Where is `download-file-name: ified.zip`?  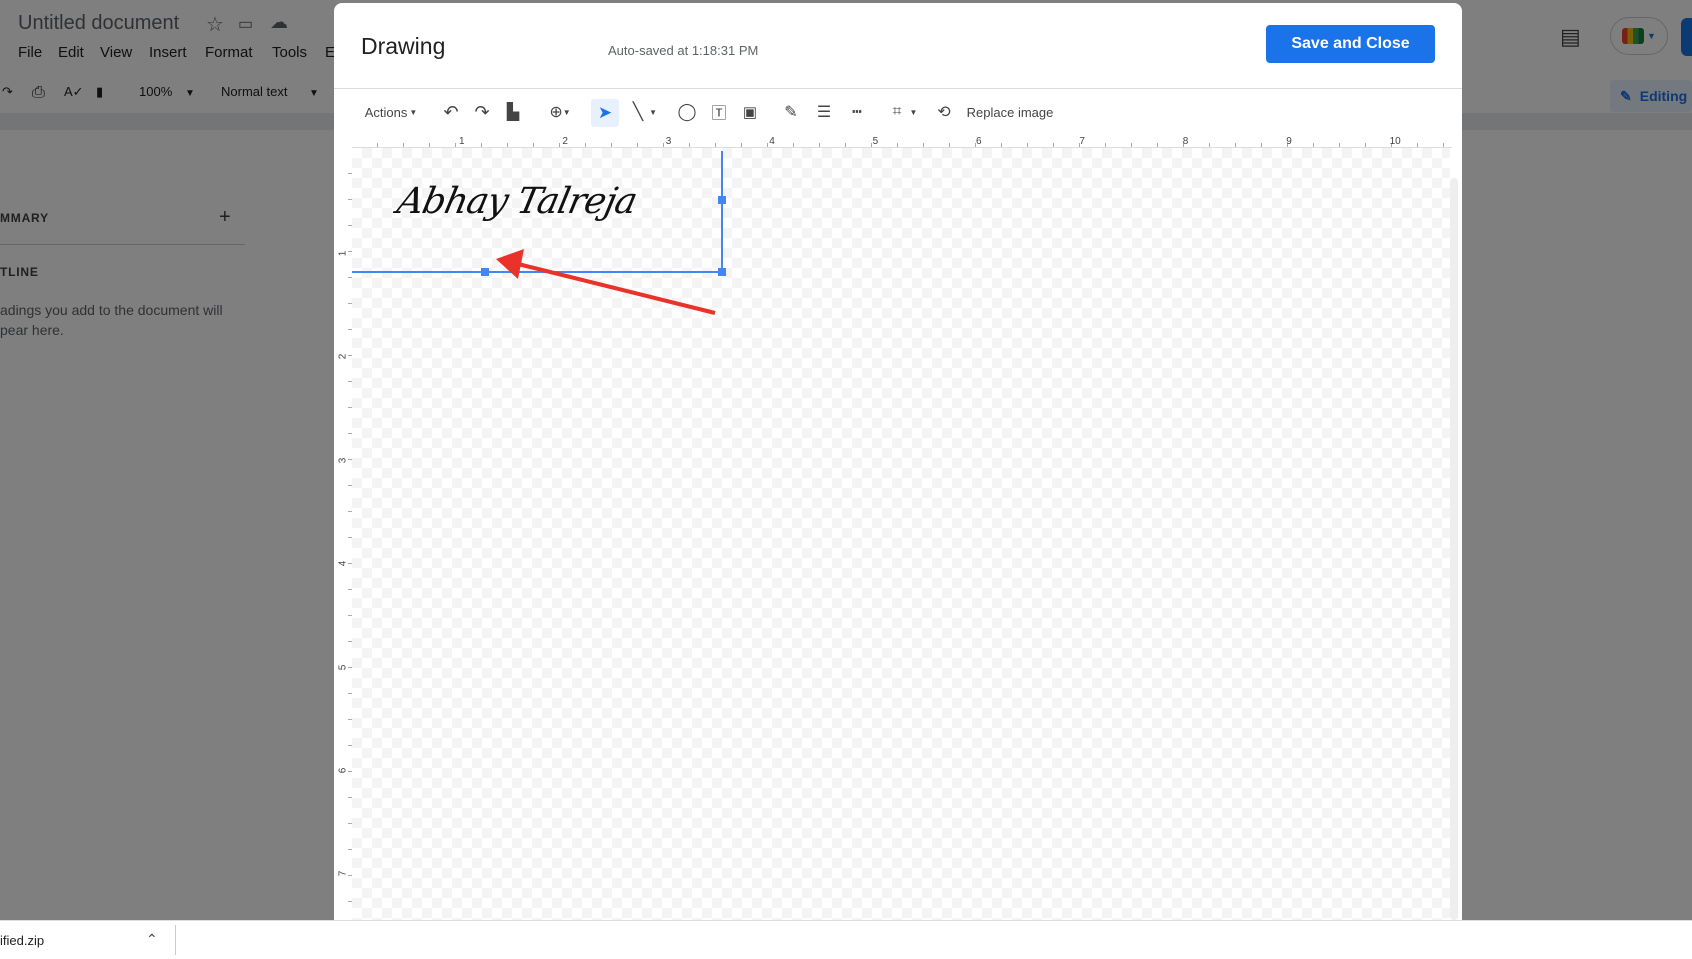 download-file-name: ified.zip is located at coordinates (22, 940).